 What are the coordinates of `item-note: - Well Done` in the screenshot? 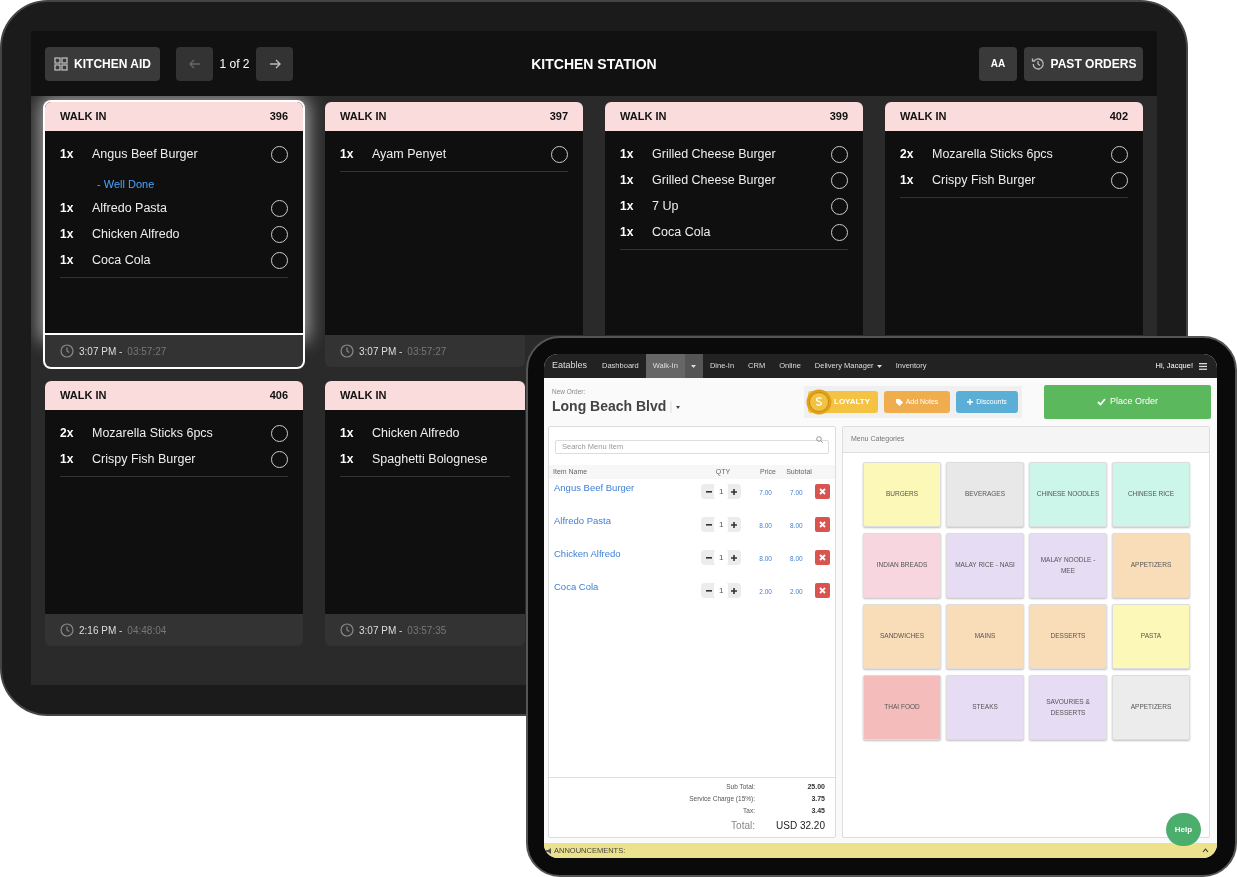 It's located at (126, 184).